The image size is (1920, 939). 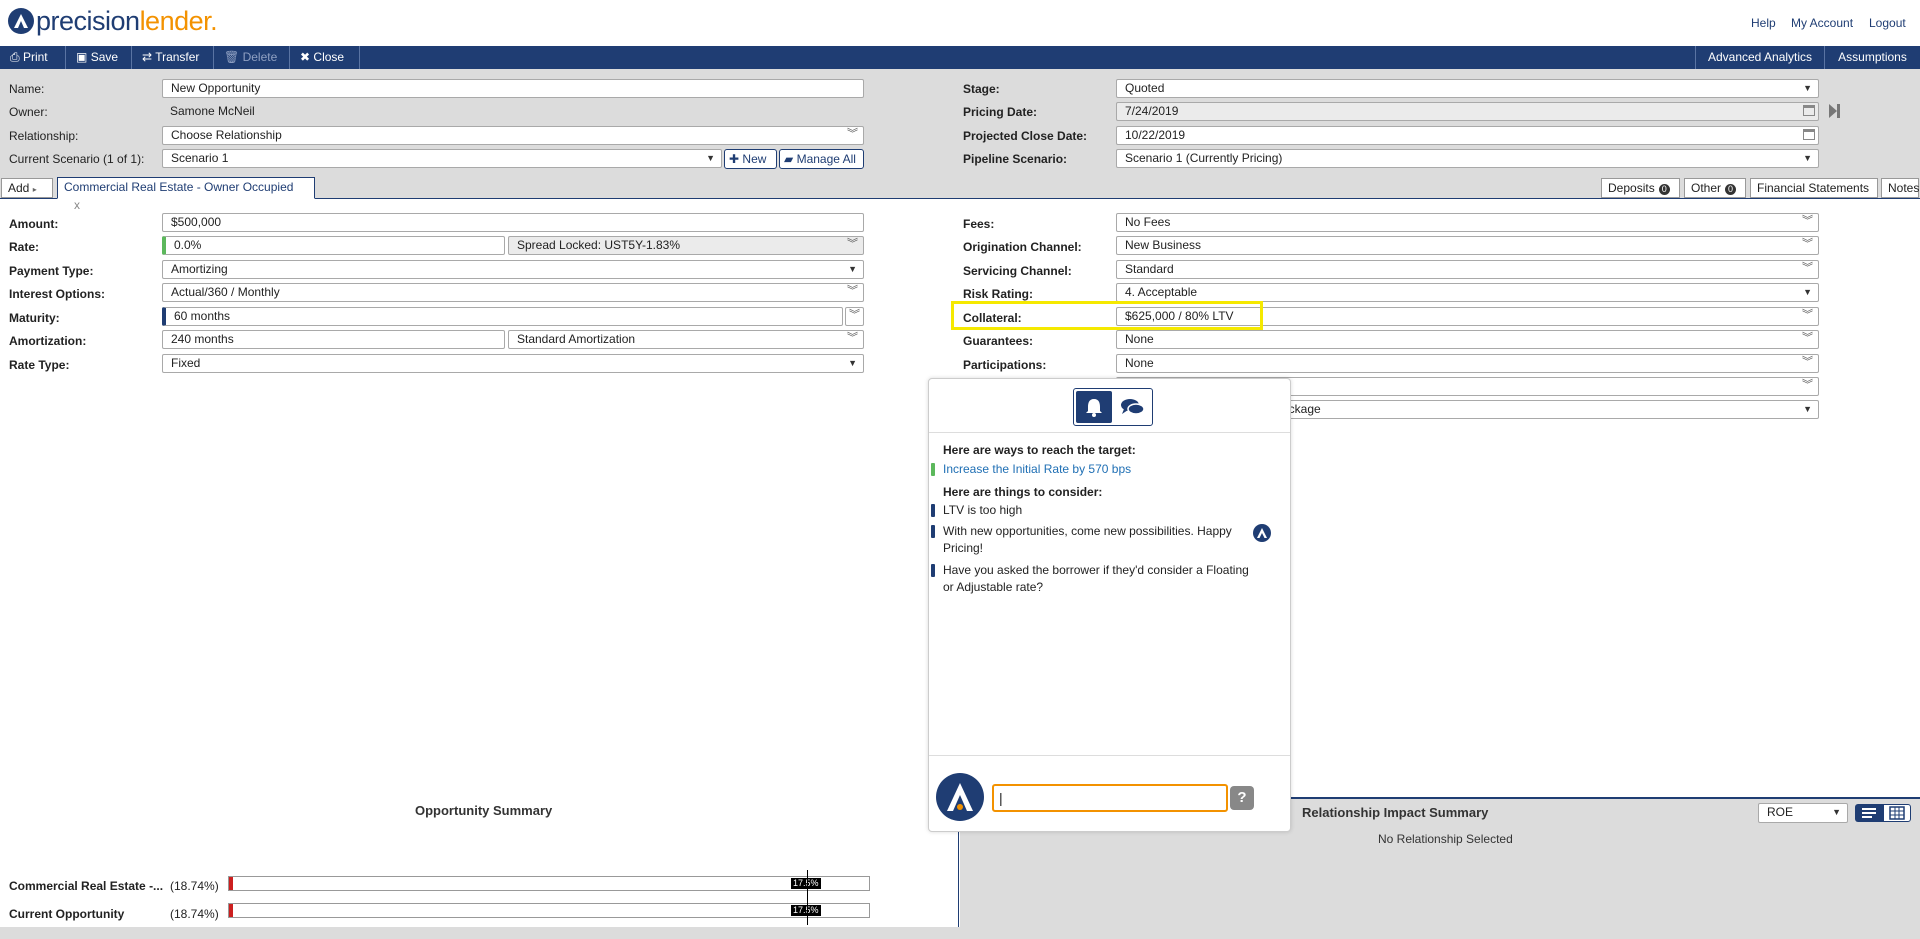 I want to click on stage-select: Quoted ▼, so click(x=1467, y=88).